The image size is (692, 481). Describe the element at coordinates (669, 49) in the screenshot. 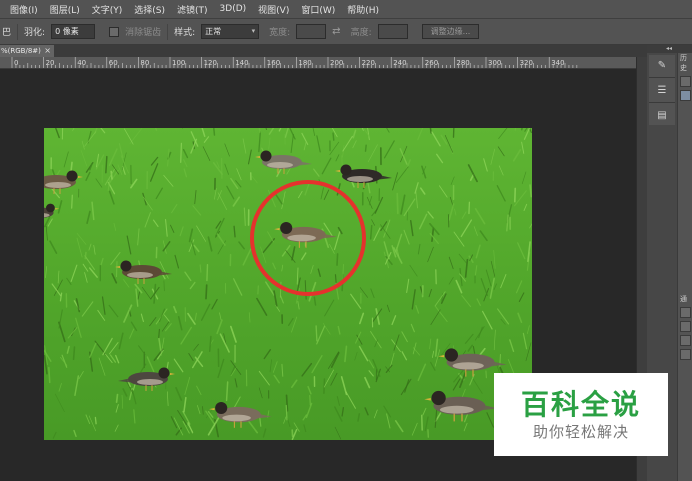

I see `collapse-panels-icon: ◂◂` at that location.